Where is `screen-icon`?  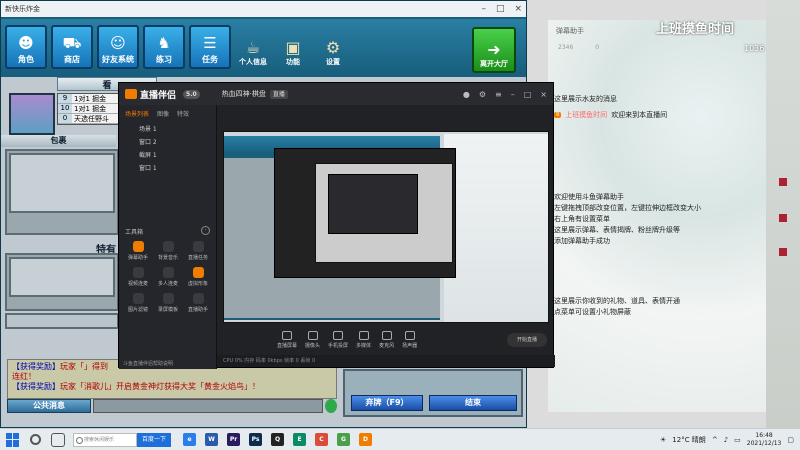
screen-icon is located at coordinates (287, 335).